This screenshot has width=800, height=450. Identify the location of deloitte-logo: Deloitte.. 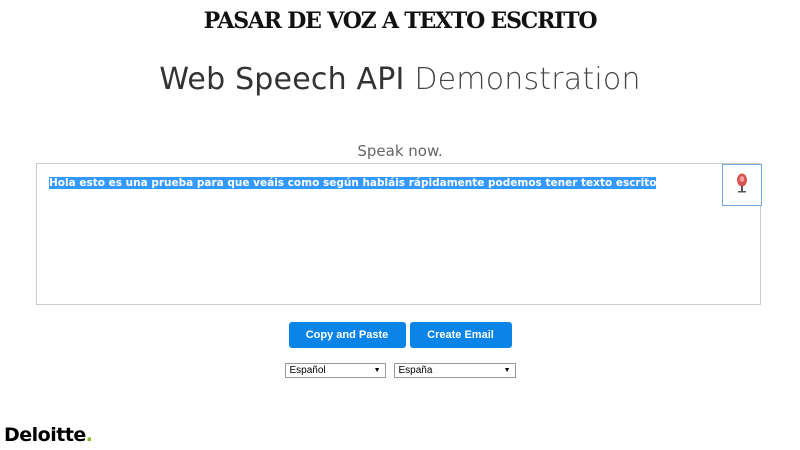
(48, 435).